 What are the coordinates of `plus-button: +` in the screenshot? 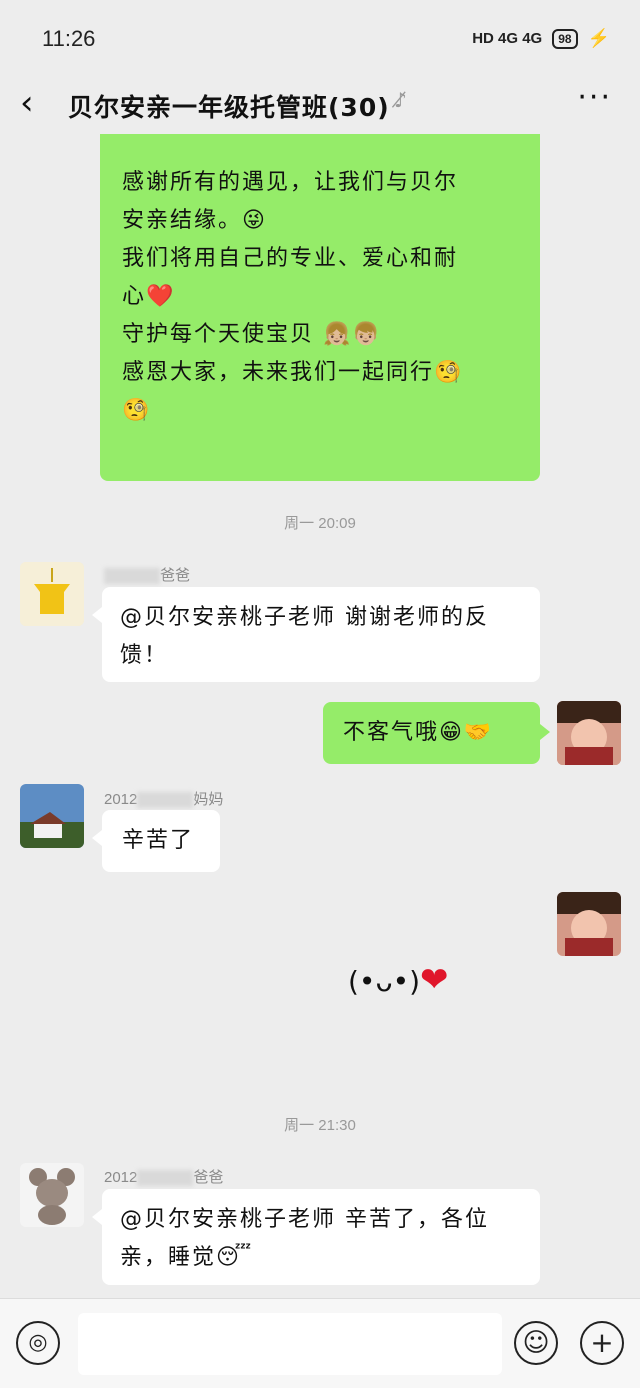 It's located at (602, 1343).